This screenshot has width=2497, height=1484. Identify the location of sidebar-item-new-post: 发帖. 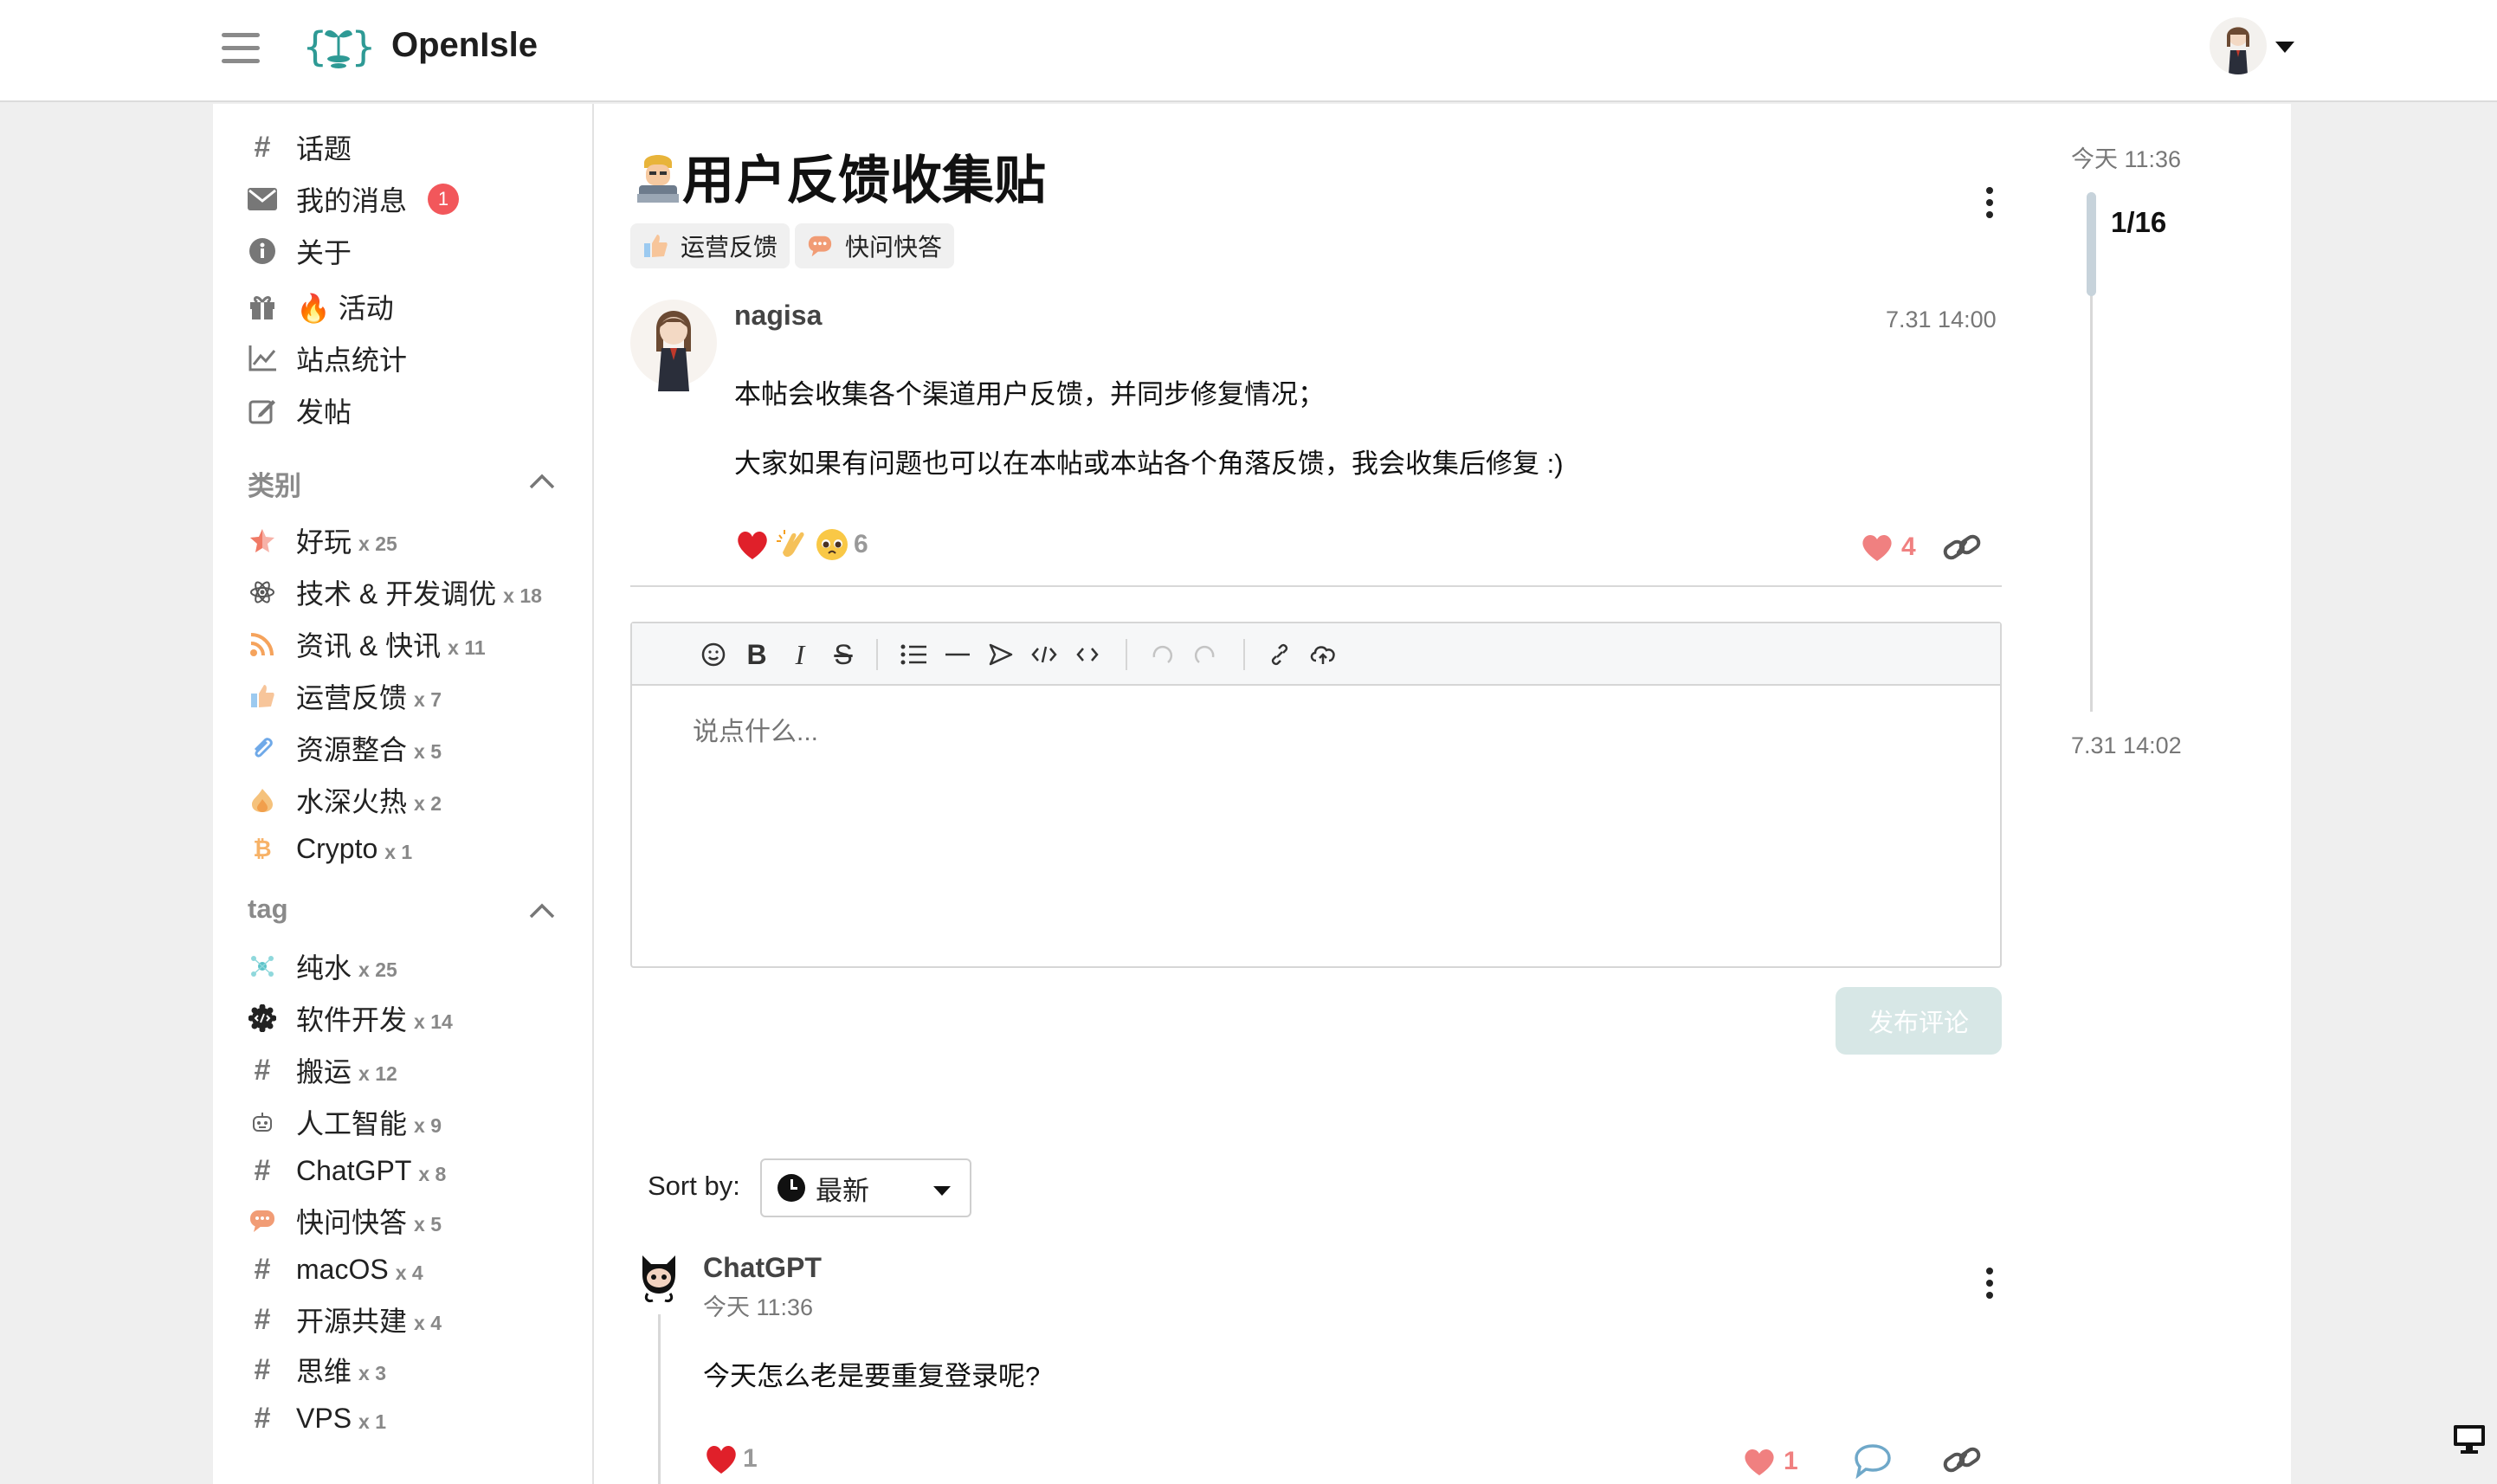
(300, 410).